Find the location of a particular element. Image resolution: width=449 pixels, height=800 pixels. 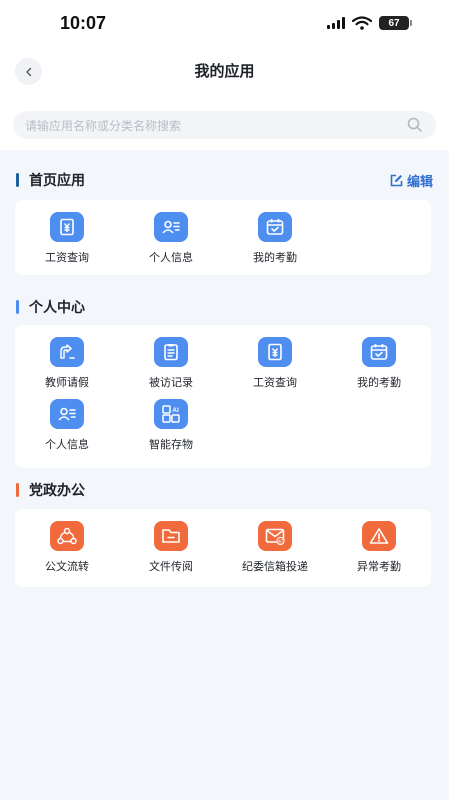

warning-icon is located at coordinates (379, 536).